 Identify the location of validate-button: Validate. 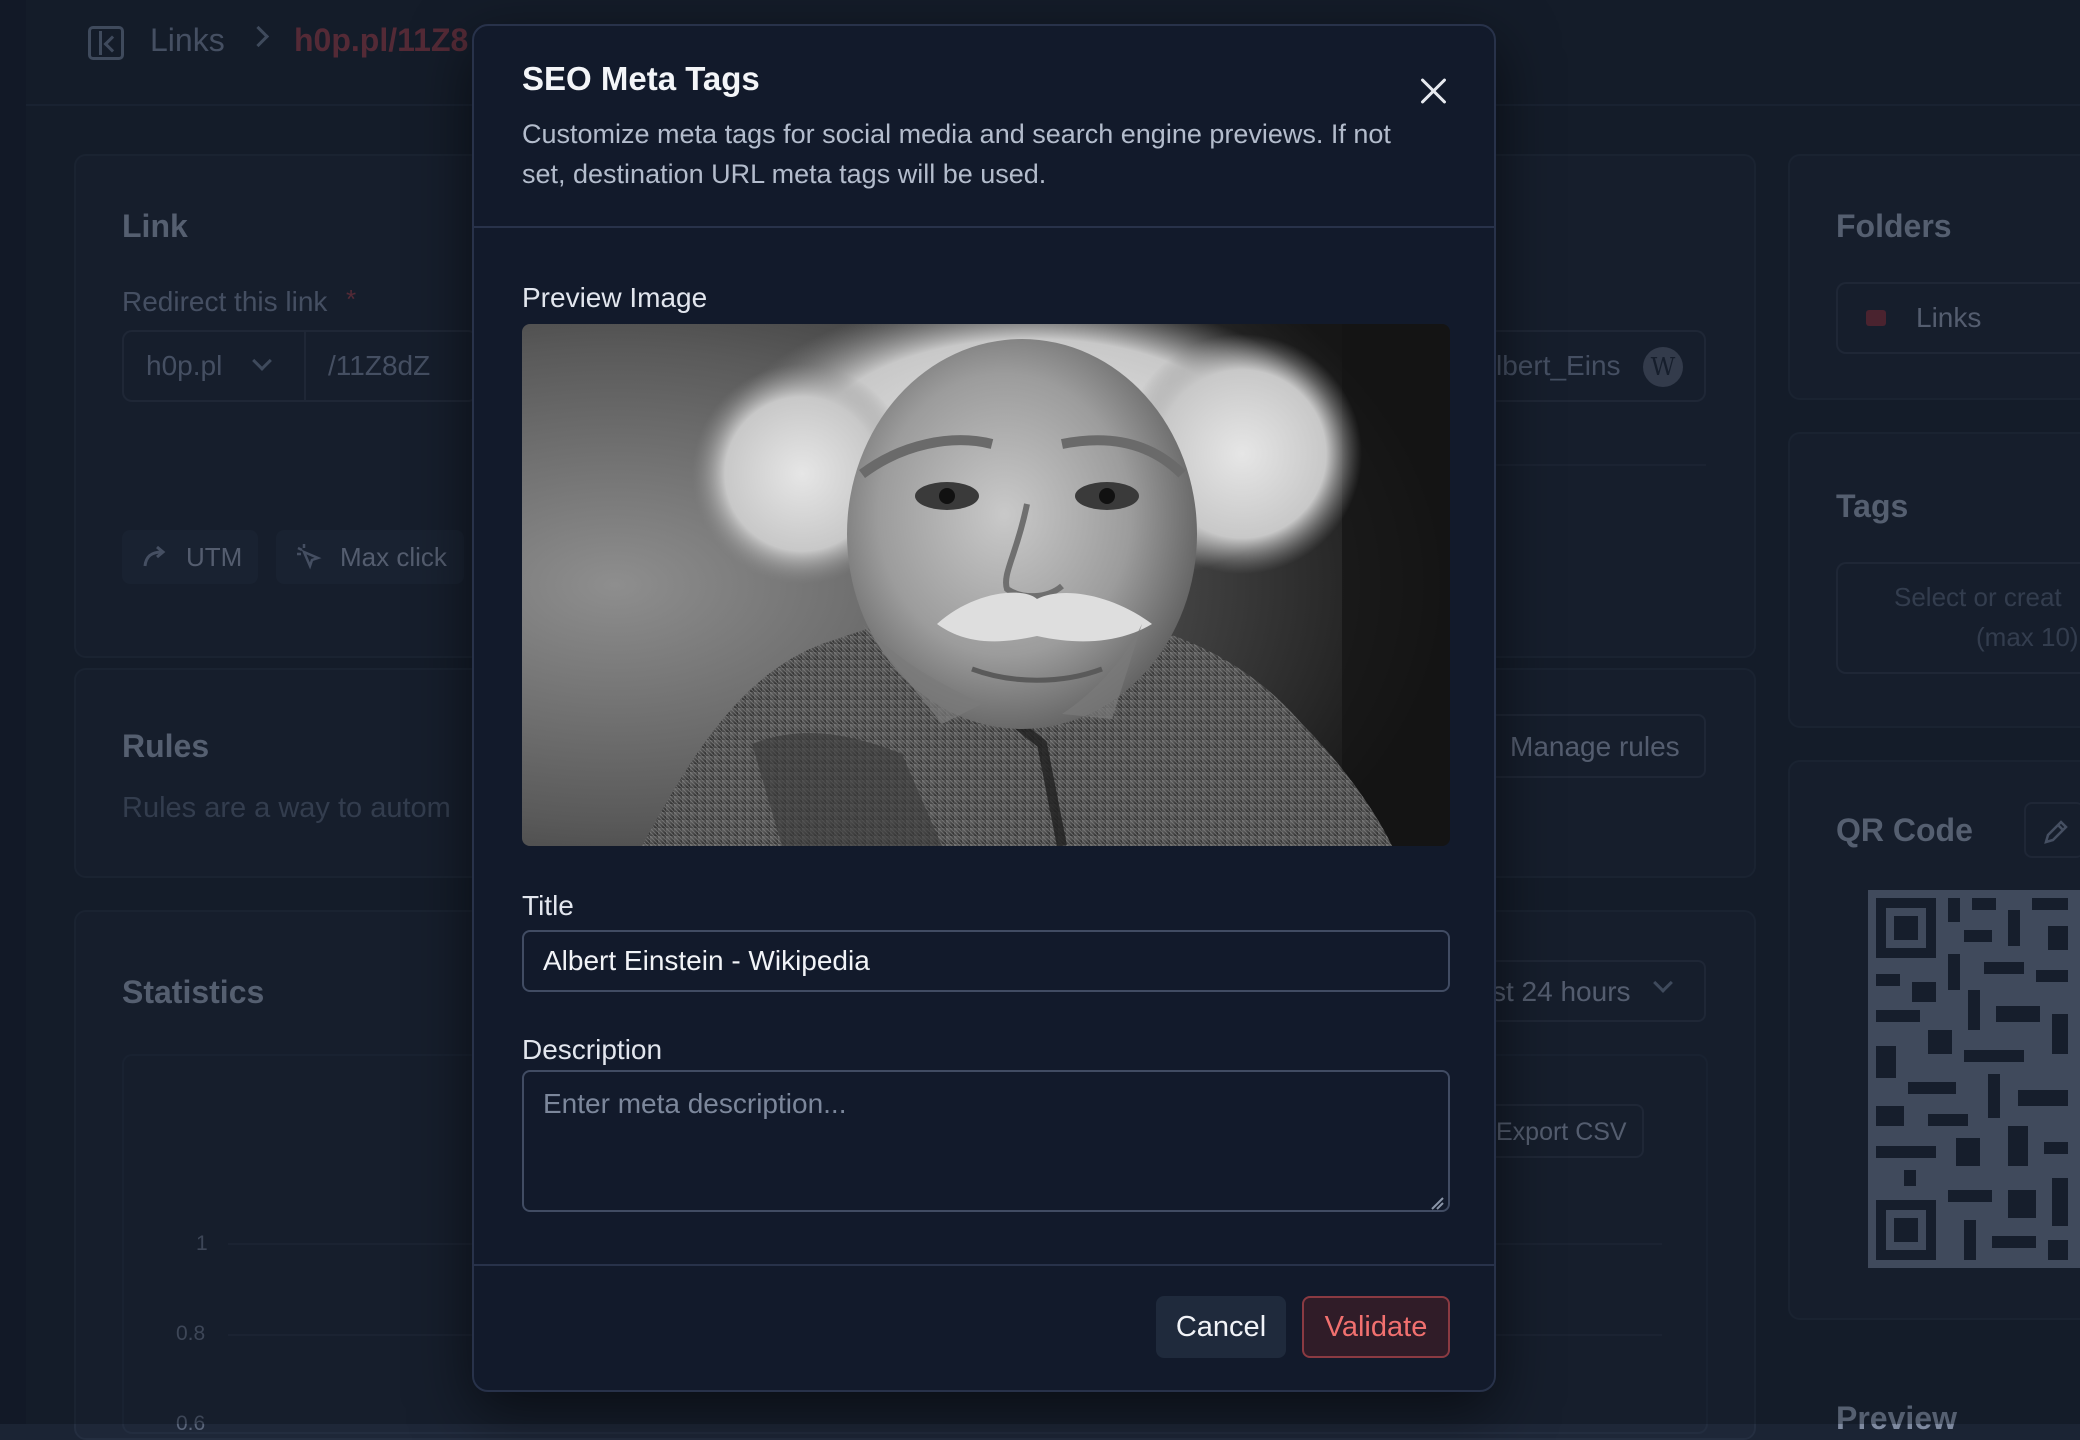
(1376, 1327).